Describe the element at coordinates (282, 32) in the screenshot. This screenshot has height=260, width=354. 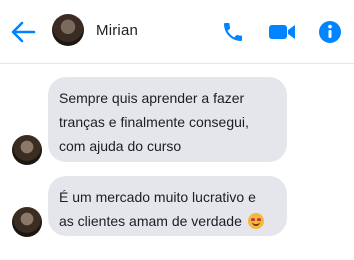
I see `video-camera-icon` at that location.